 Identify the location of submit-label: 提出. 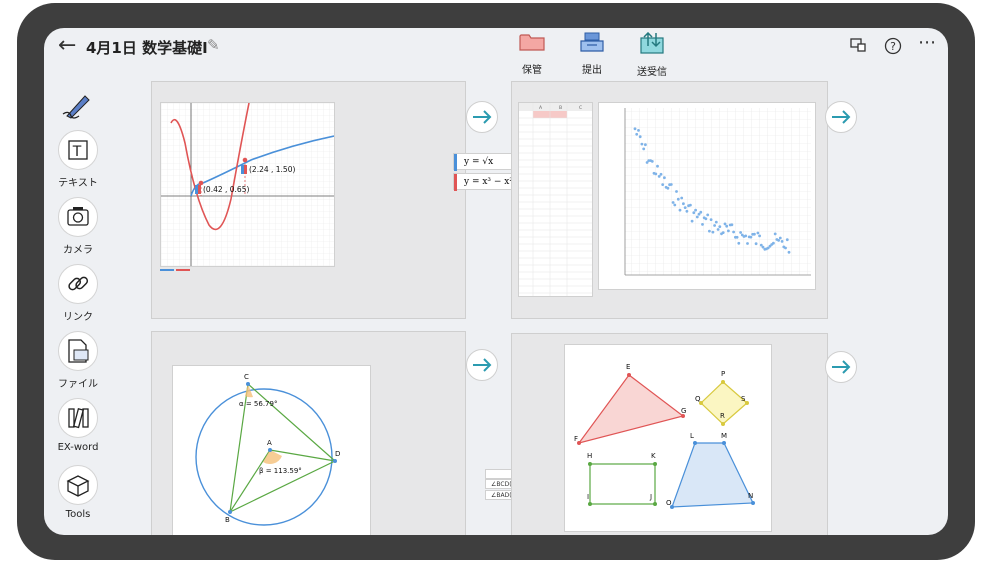
(592, 70).